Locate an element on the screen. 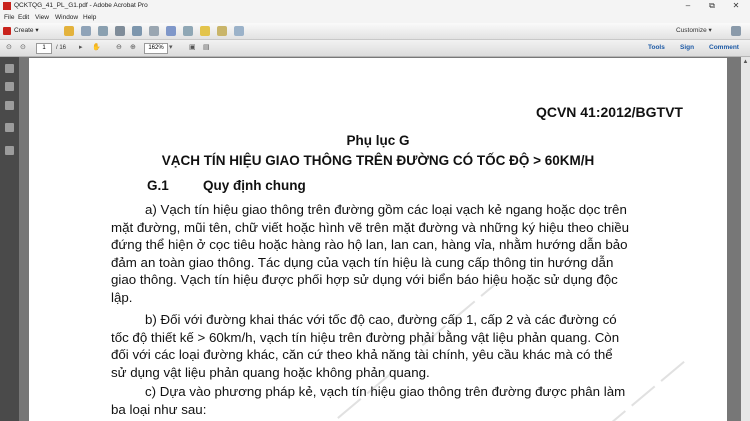 The height and width of the screenshot is (421, 750). vertical-scrollbar: ▲ is located at coordinates (745, 239).